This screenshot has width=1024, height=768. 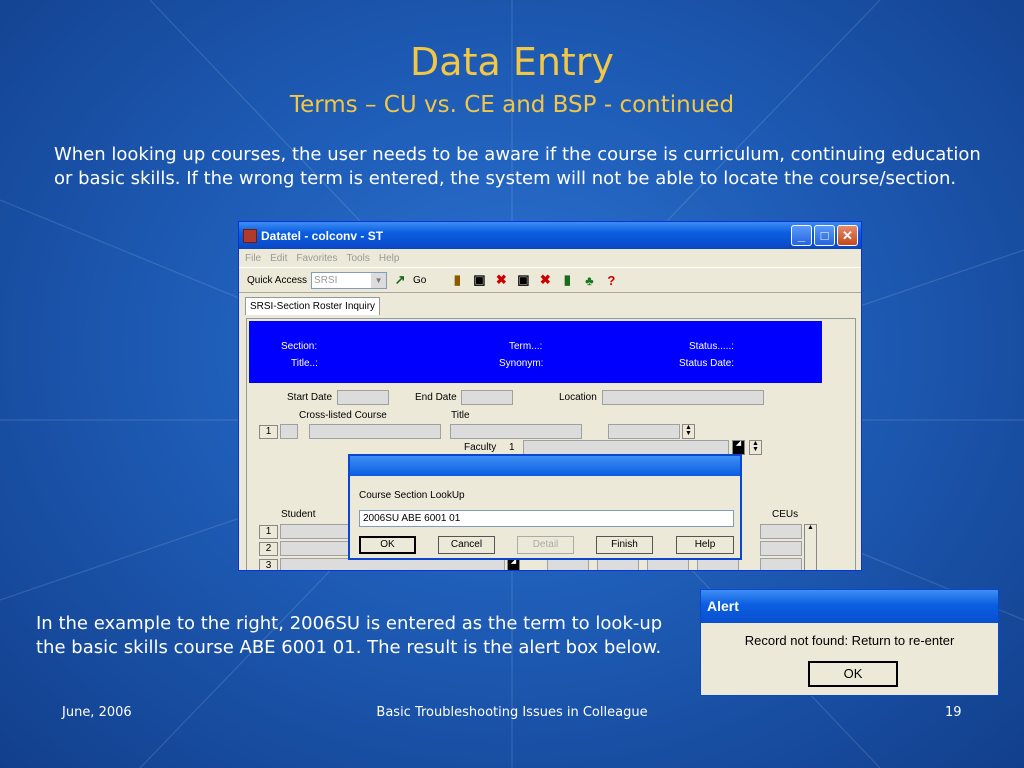 What do you see at coordinates (707, 363) in the screenshot?
I see `status-date-label: Status Date:` at bounding box center [707, 363].